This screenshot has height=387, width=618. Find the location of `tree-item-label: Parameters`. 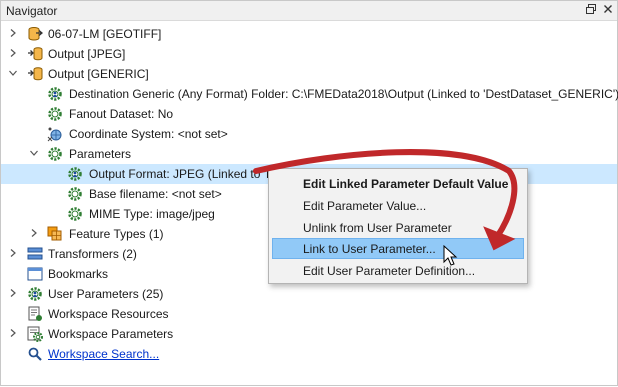

tree-item-label: Parameters is located at coordinates (100, 154).